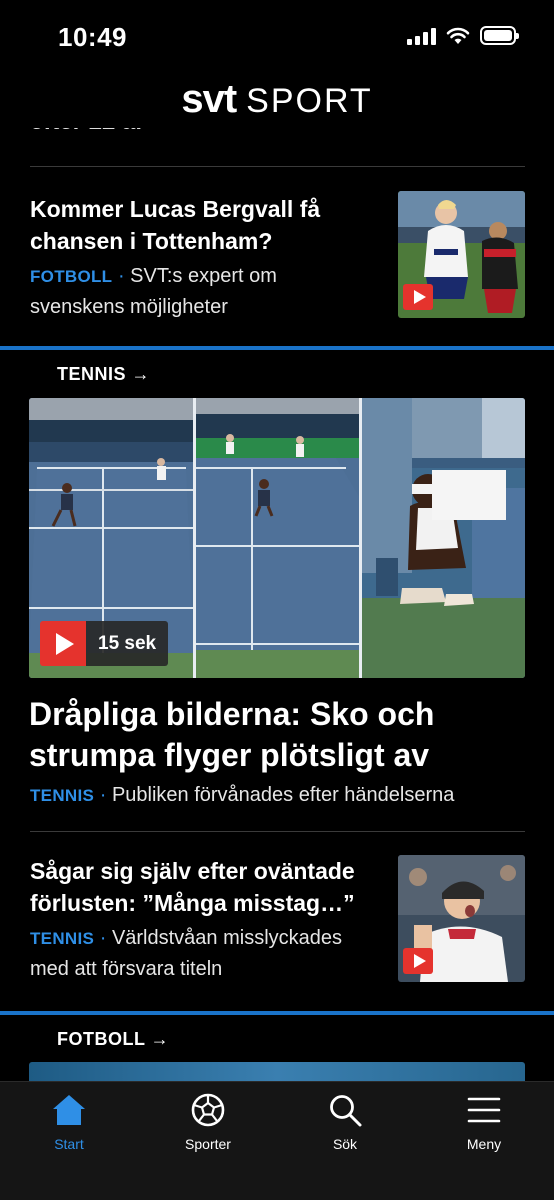  I want to click on tab-sok: Sök, so click(345, 1122).